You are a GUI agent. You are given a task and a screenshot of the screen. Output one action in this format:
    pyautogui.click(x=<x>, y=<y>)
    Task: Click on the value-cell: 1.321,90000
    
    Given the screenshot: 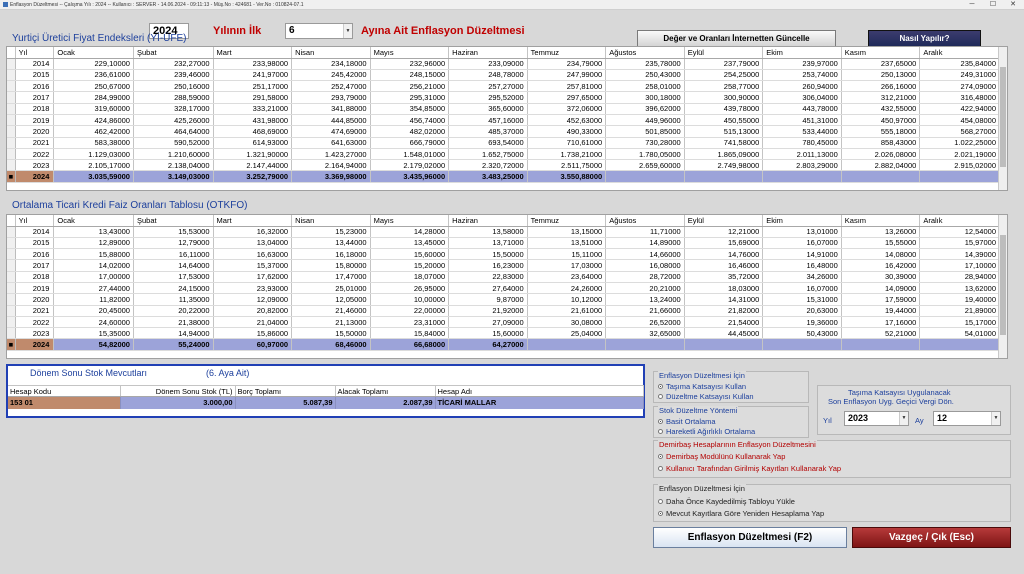 What is the action you would take?
    pyautogui.click(x=253, y=154)
    